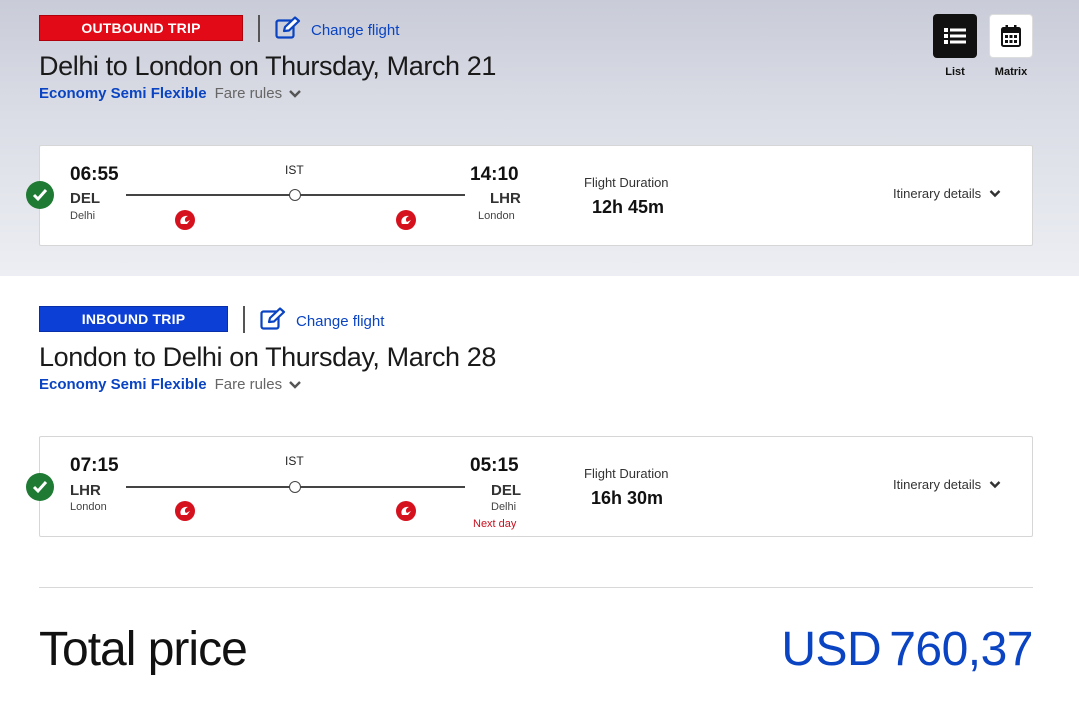  What do you see at coordinates (83, 216) in the screenshot?
I see `departure-city: Delhi` at bounding box center [83, 216].